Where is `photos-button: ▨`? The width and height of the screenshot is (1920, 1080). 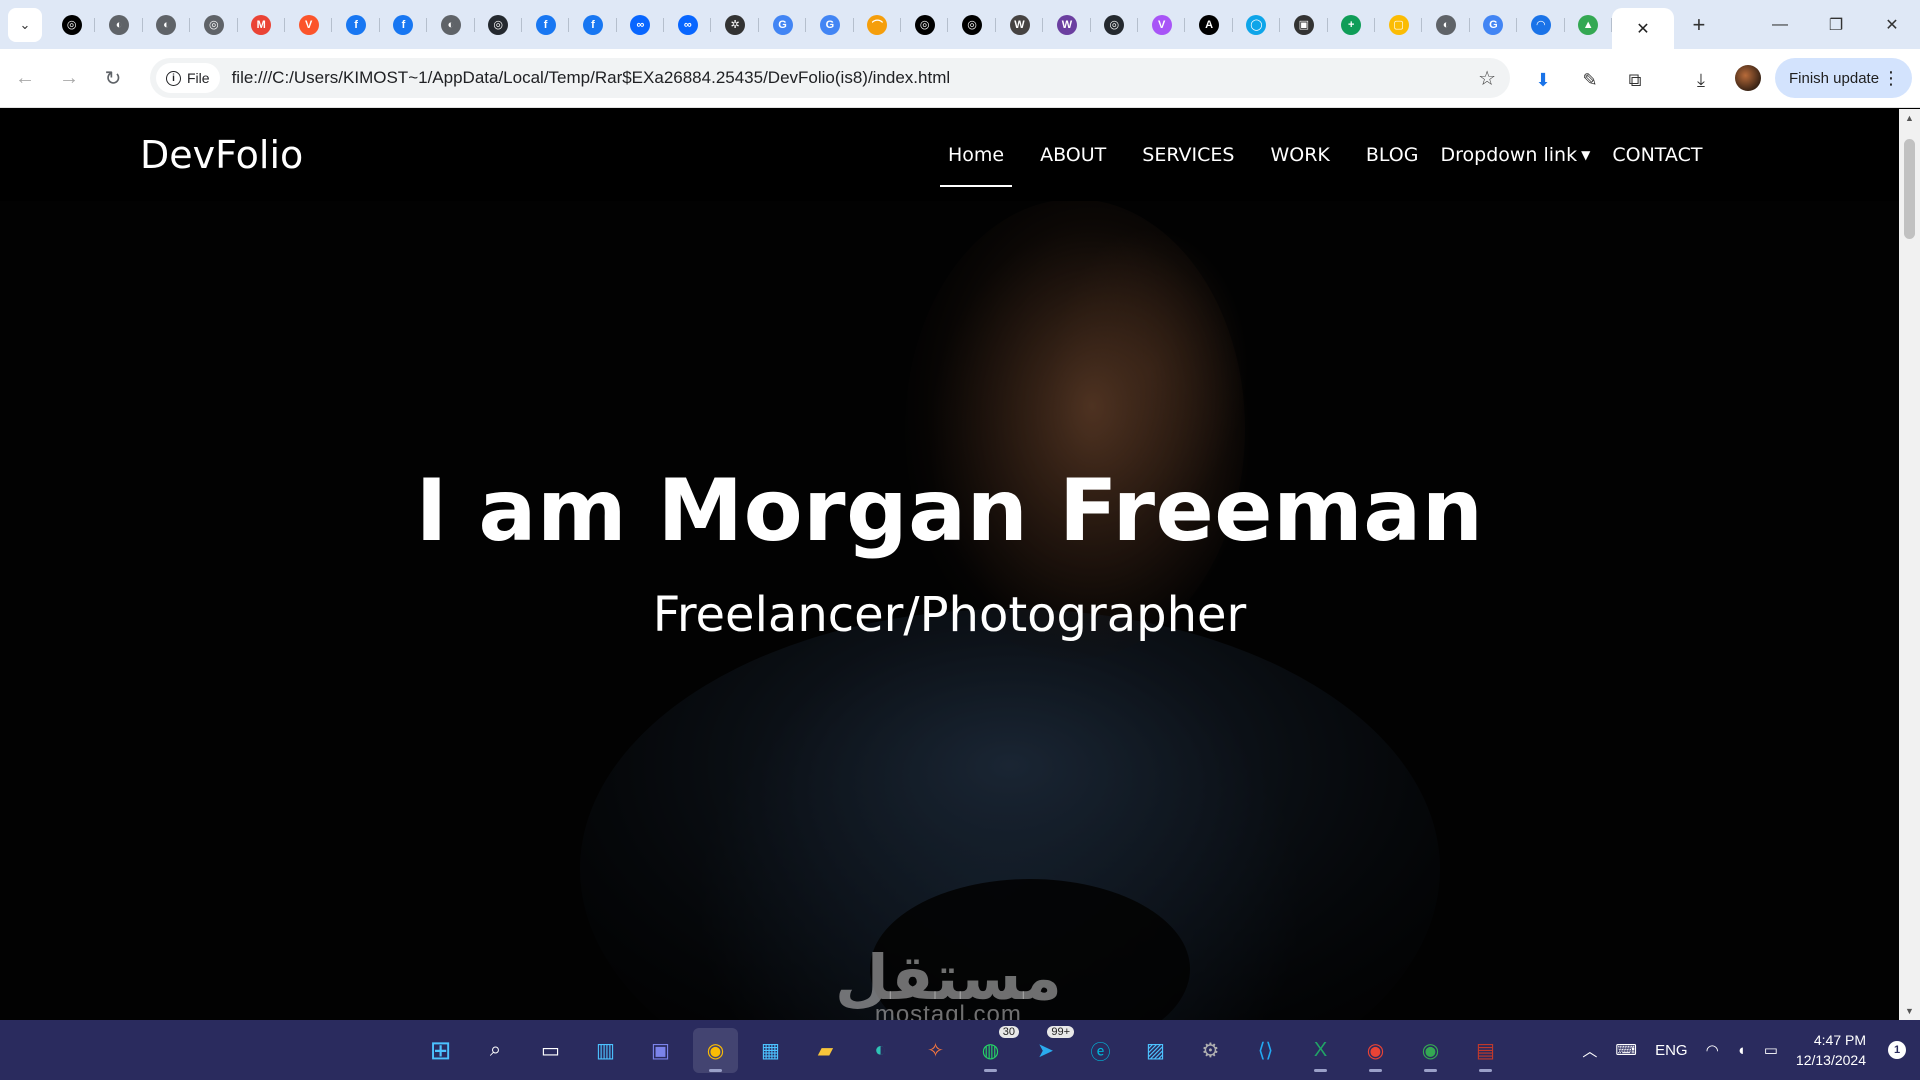 photos-button: ▨ is located at coordinates (1155, 1050).